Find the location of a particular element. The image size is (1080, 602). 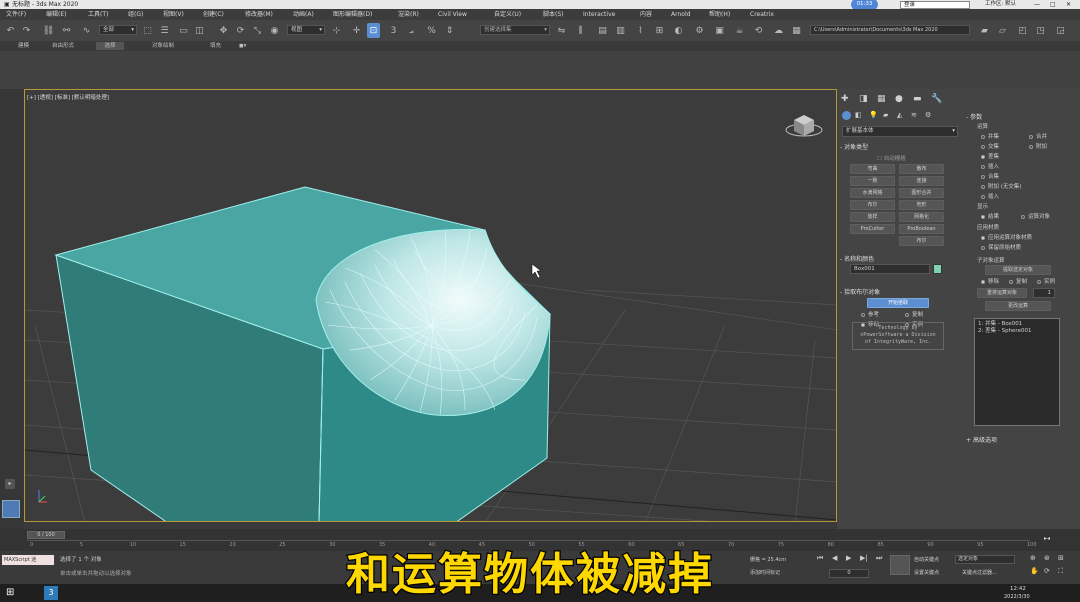

keyboard-shortcut-icon: ⊡ is located at coordinates (373, 30).